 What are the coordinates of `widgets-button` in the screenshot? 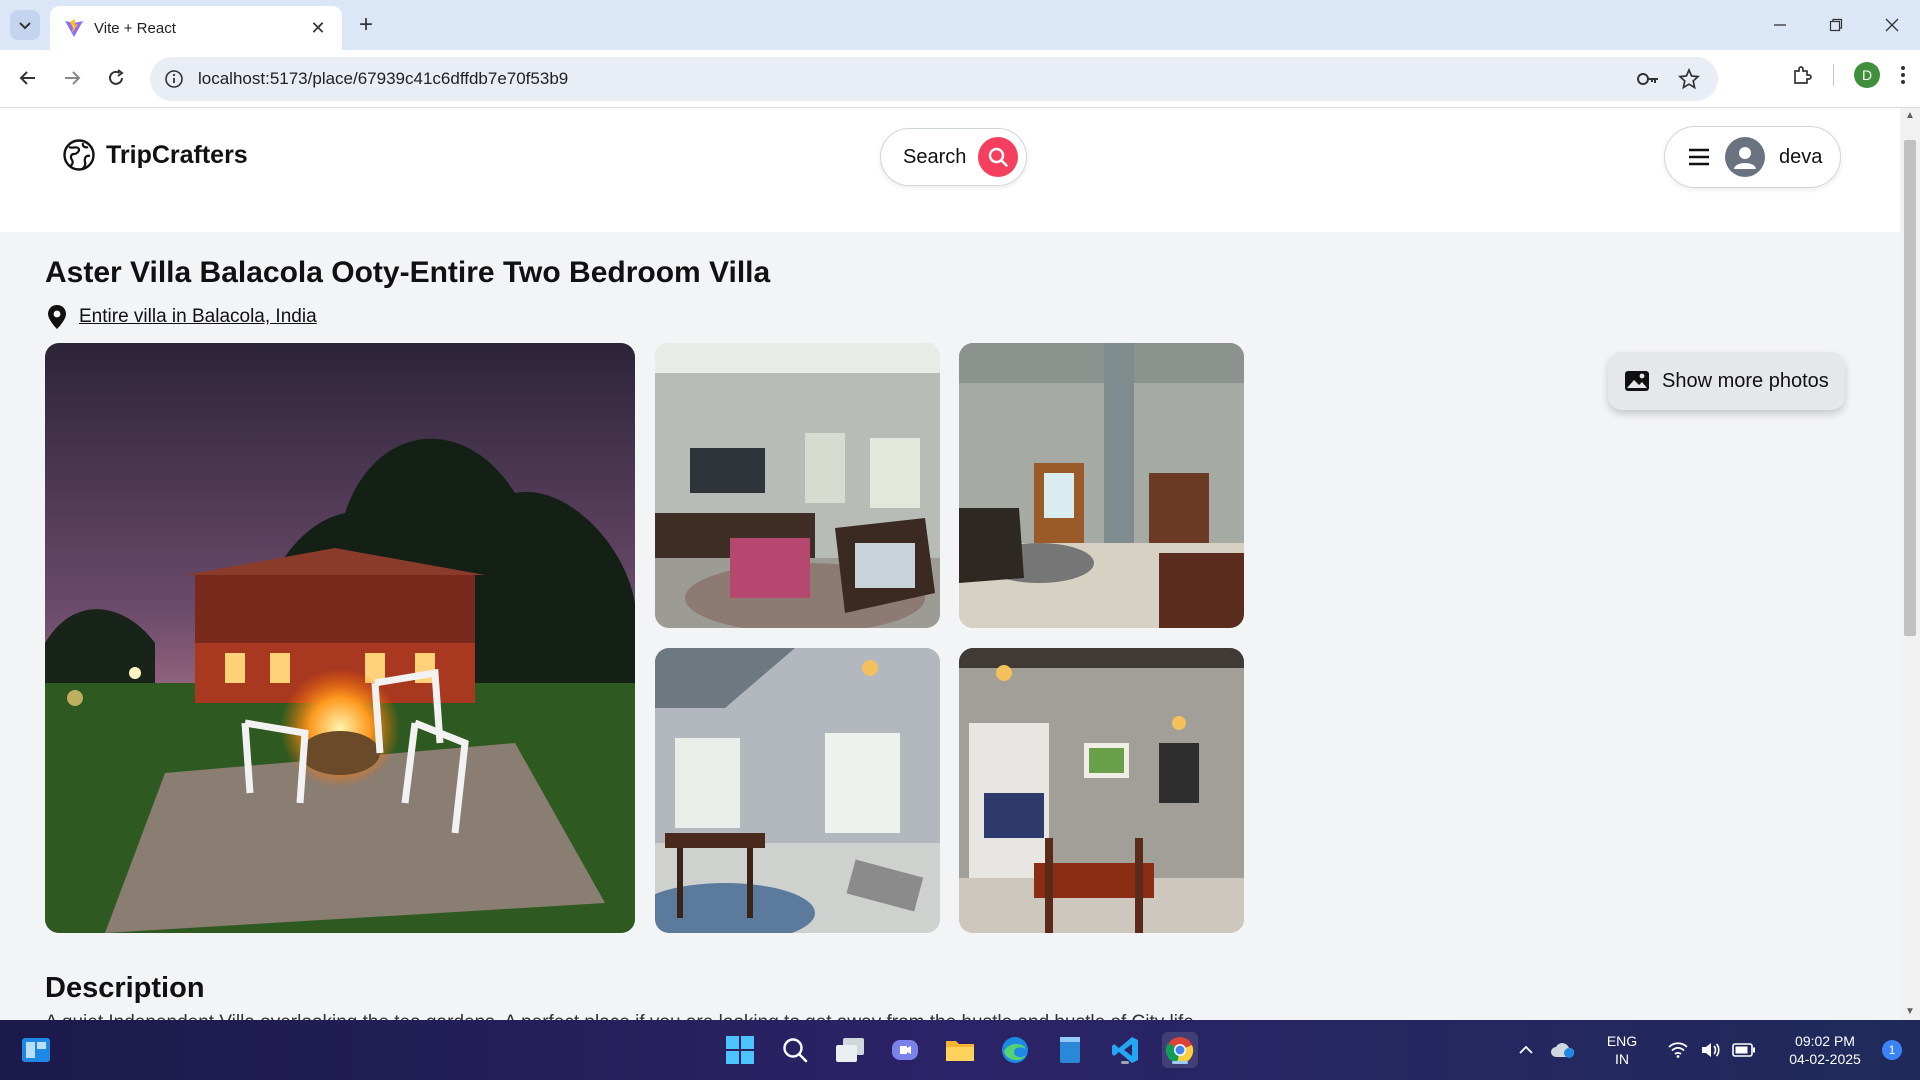 It's located at (36, 1050).